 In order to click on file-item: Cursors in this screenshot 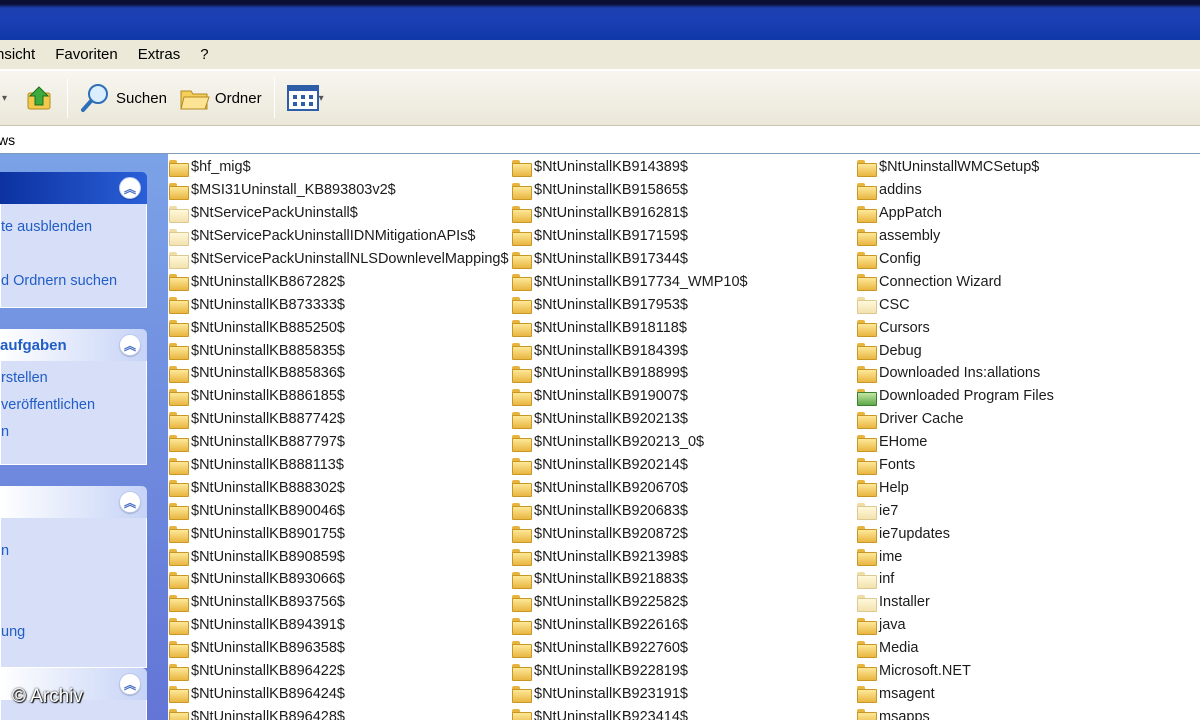, I will do `click(955, 327)`.